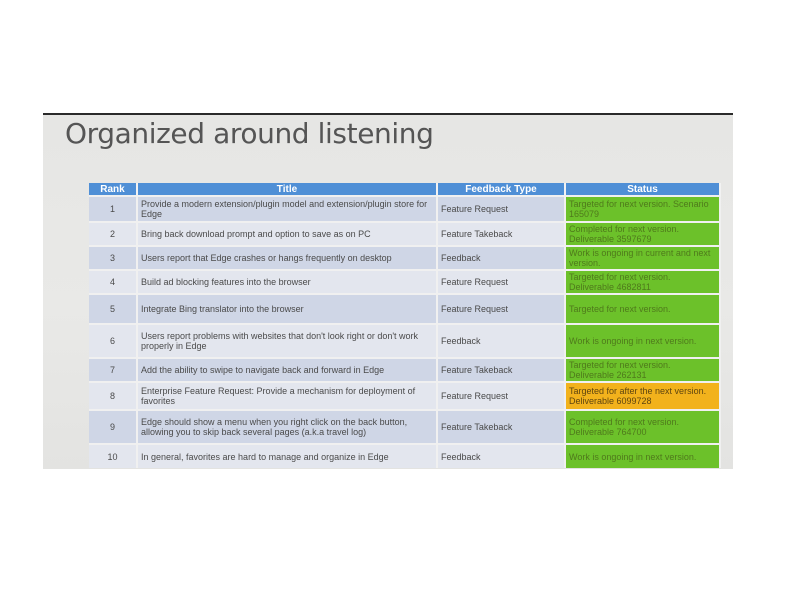 The height and width of the screenshot is (600, 800). Describe the element at coordinates (113, 208) in the screenshot. I see `rank-cell: 1` at that location.